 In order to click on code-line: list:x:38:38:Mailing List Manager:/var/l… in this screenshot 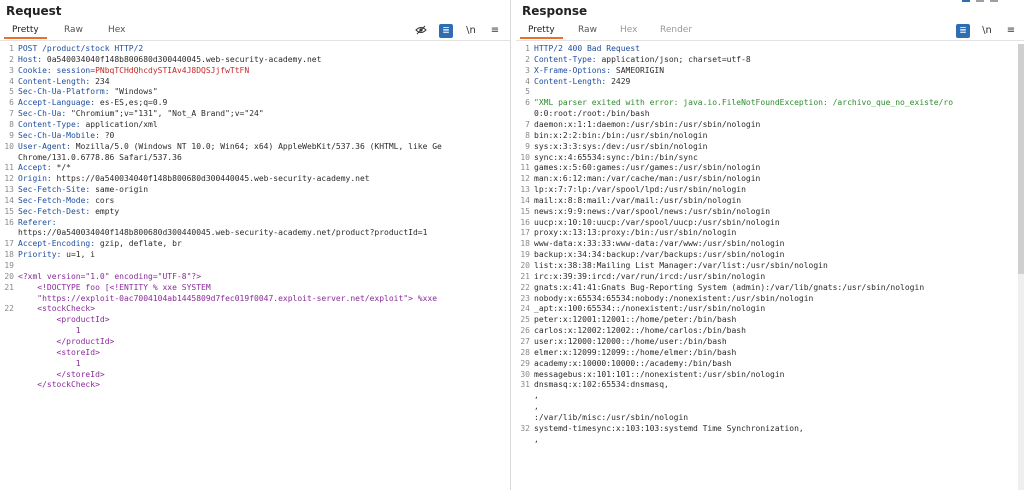, I will do `click(681, 265)`.